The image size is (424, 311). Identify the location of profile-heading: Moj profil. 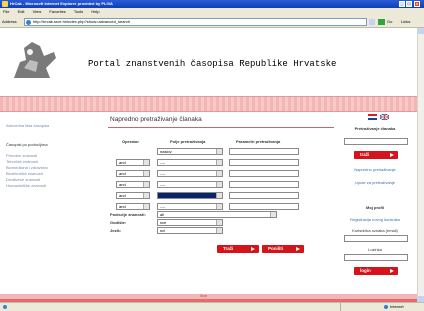
(375, 207).